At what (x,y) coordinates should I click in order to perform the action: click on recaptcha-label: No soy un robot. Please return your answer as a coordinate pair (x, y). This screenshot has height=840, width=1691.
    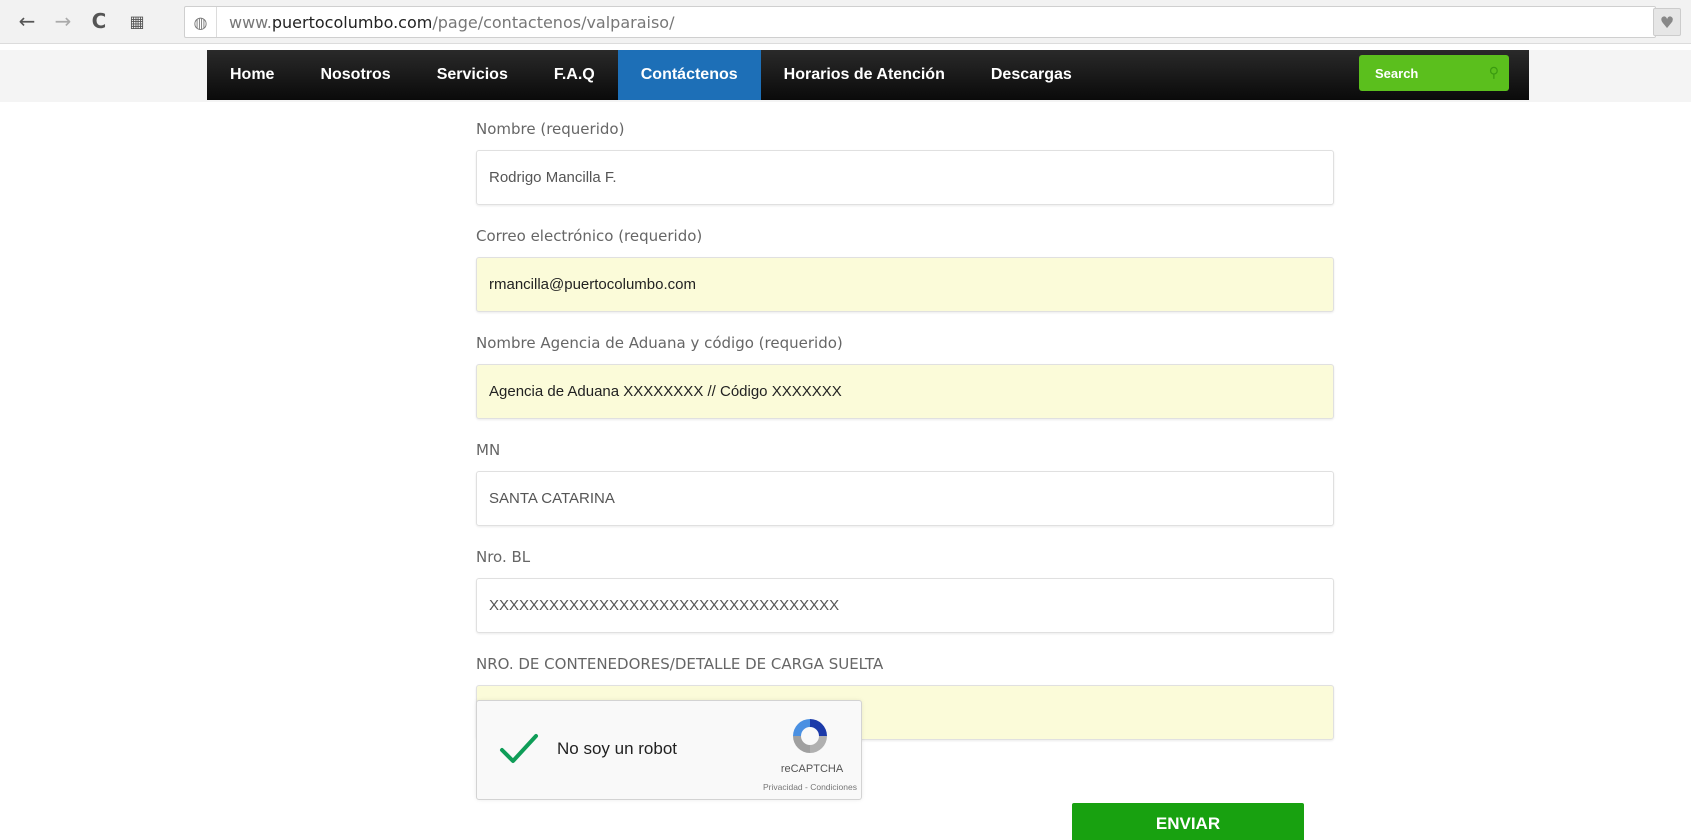
    Looking at the image, I should click on (617, 748).